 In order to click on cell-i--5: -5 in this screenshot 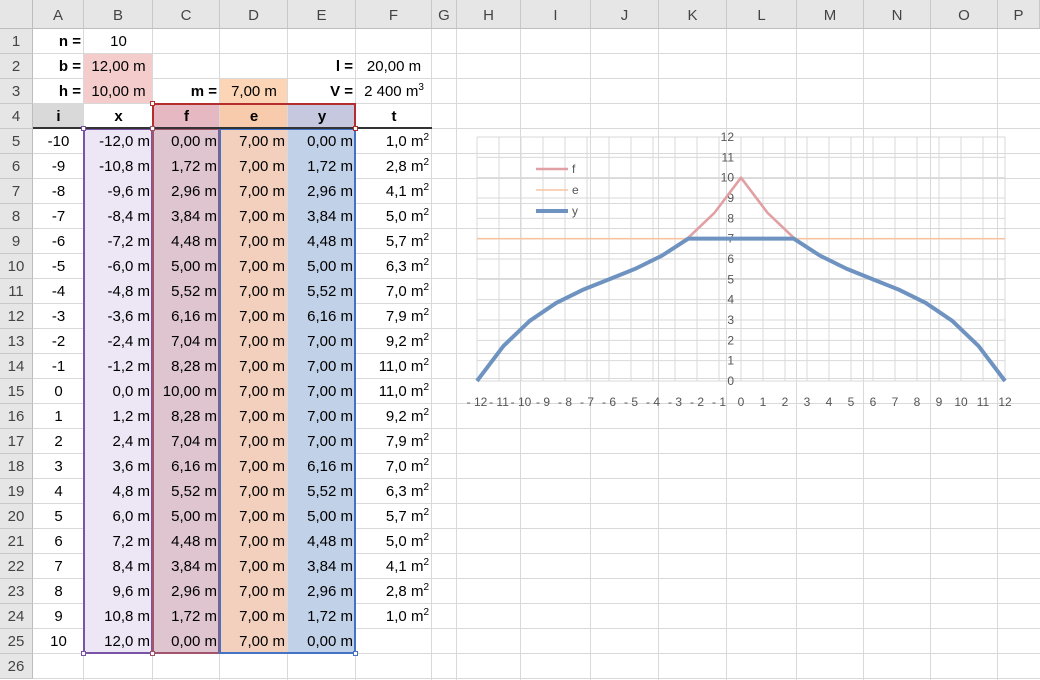, I will do `click(58, 266)`.